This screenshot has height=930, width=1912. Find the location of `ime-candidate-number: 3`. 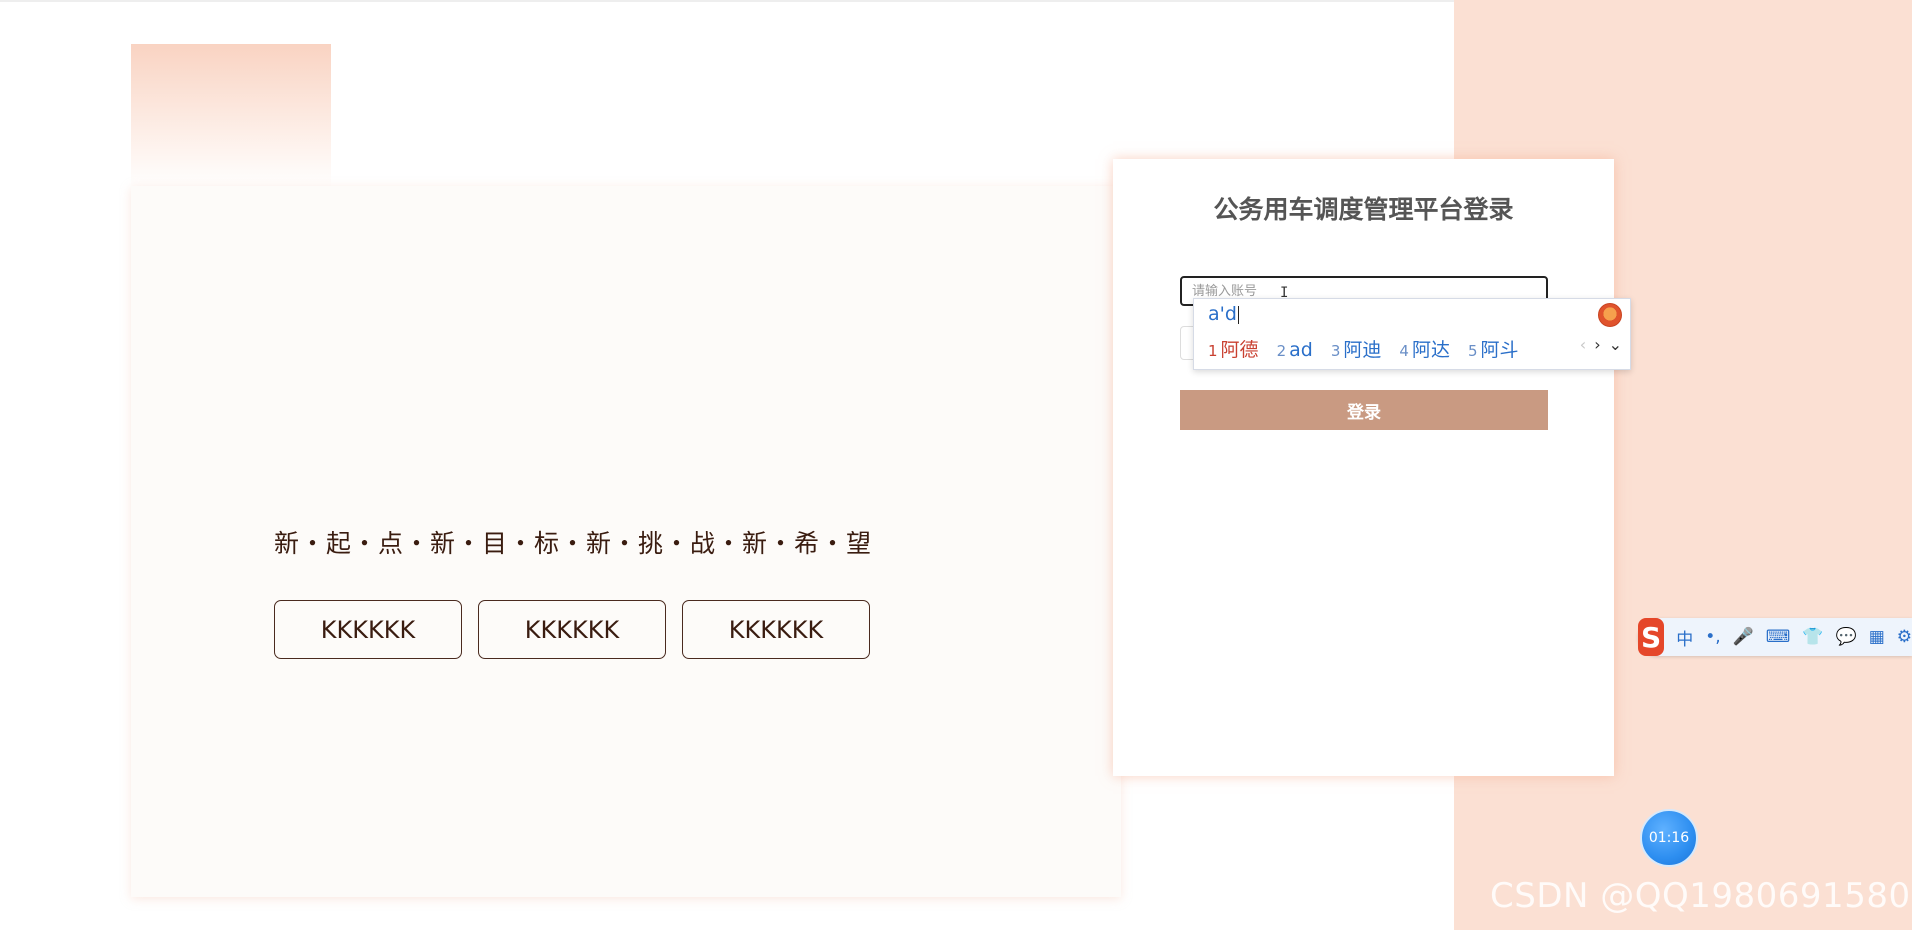

ime-candidate-number: 3 is located at coordinates (1335, 351).